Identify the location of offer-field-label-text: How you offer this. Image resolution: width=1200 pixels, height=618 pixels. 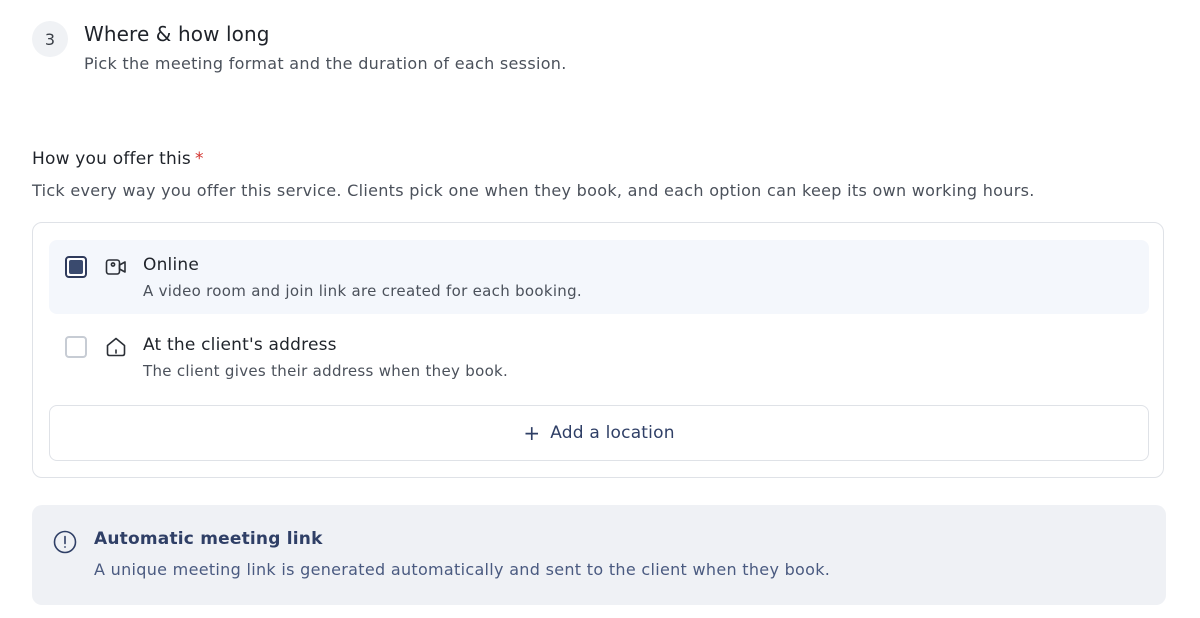
(111, 159).